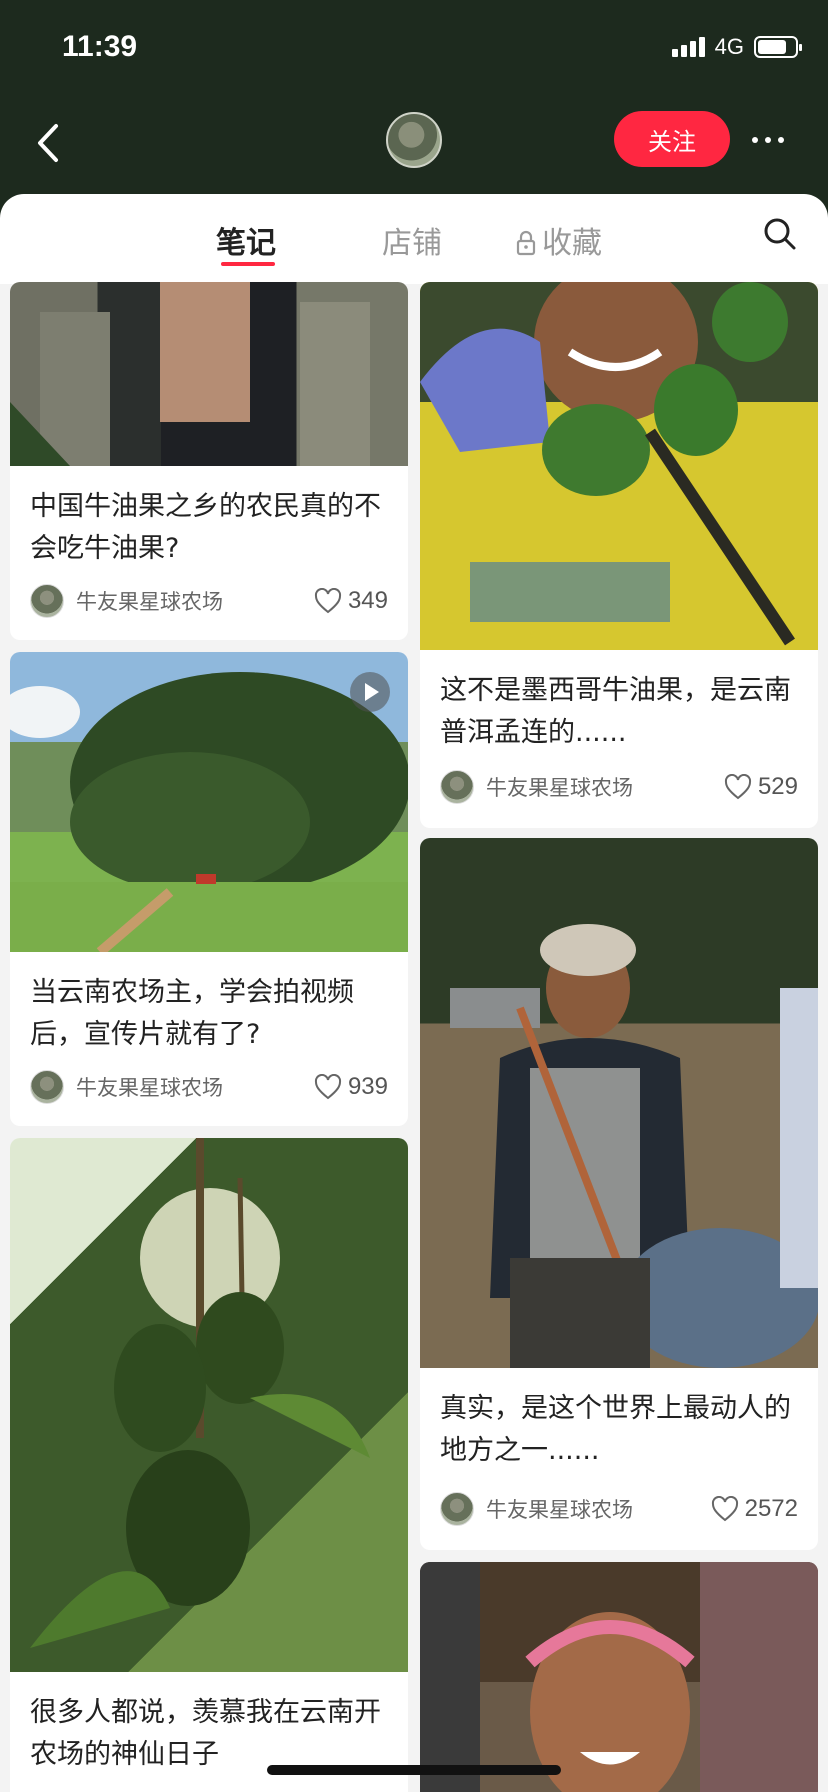 This screenshot has width=828, height=1792. I want to click on photo-big-tree, so click(209, 812).